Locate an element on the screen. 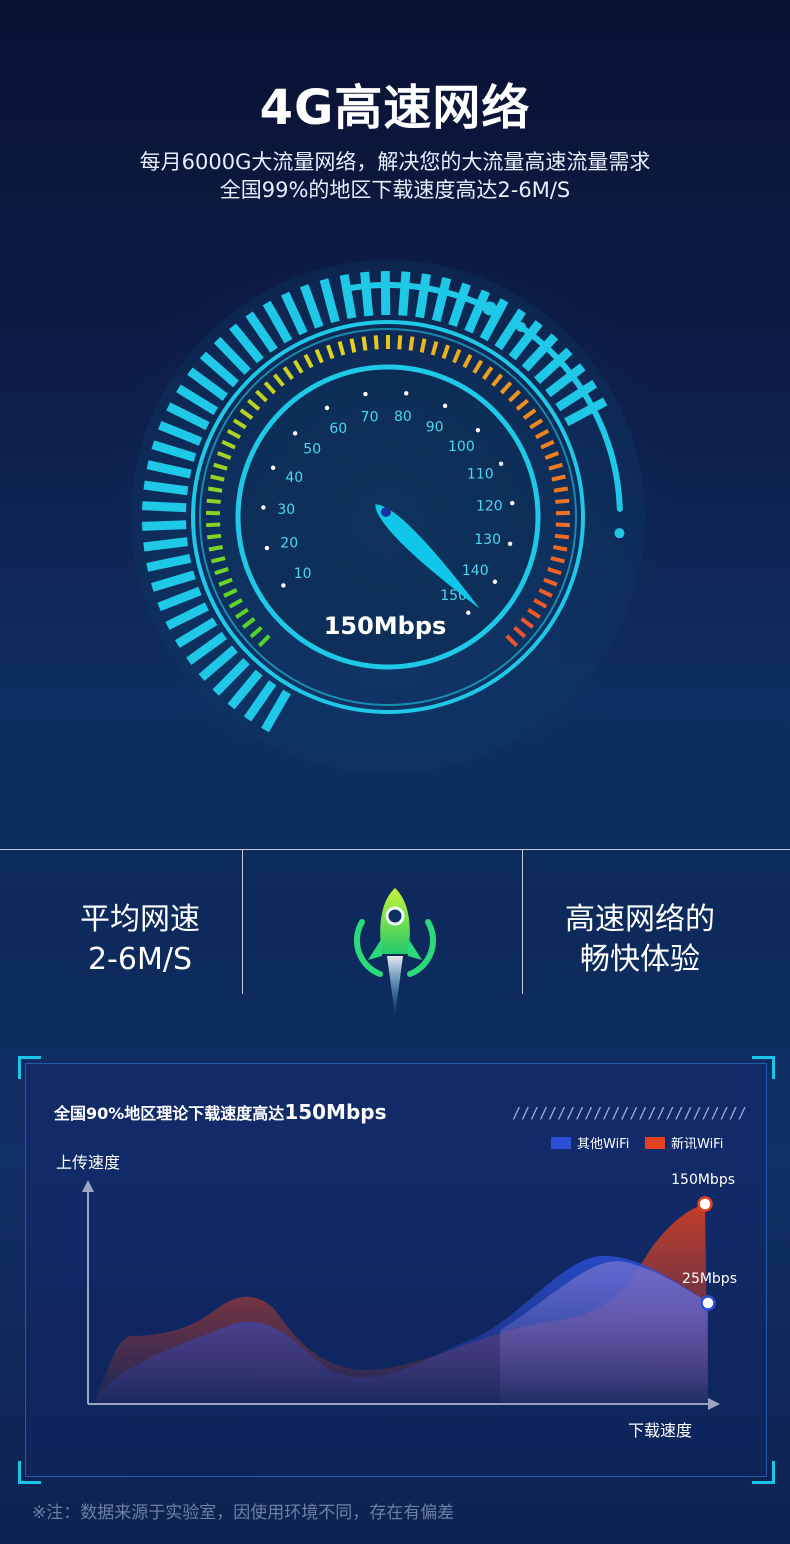 This screenshot has width=790, height=1544. subtitle-line-1: 每月6000G大流量网络，解决您的大流量高速流量需求 is located at coordinates (395, 162).